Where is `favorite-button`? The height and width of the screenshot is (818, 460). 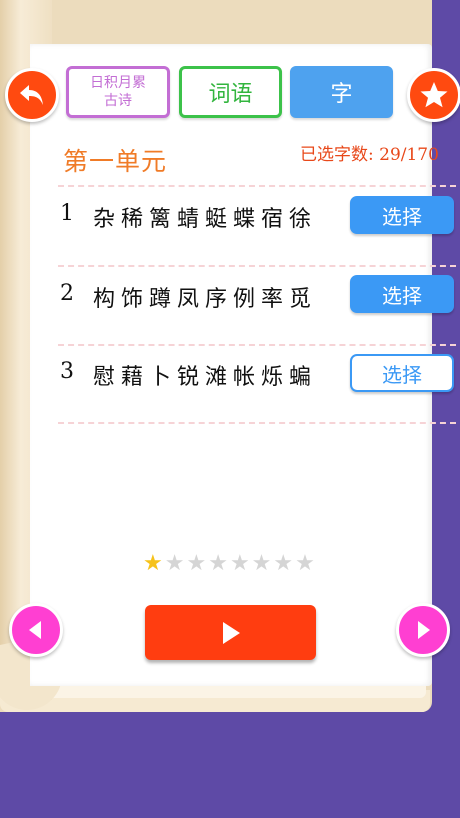 favorite-button is located at coordinates (433, 95).